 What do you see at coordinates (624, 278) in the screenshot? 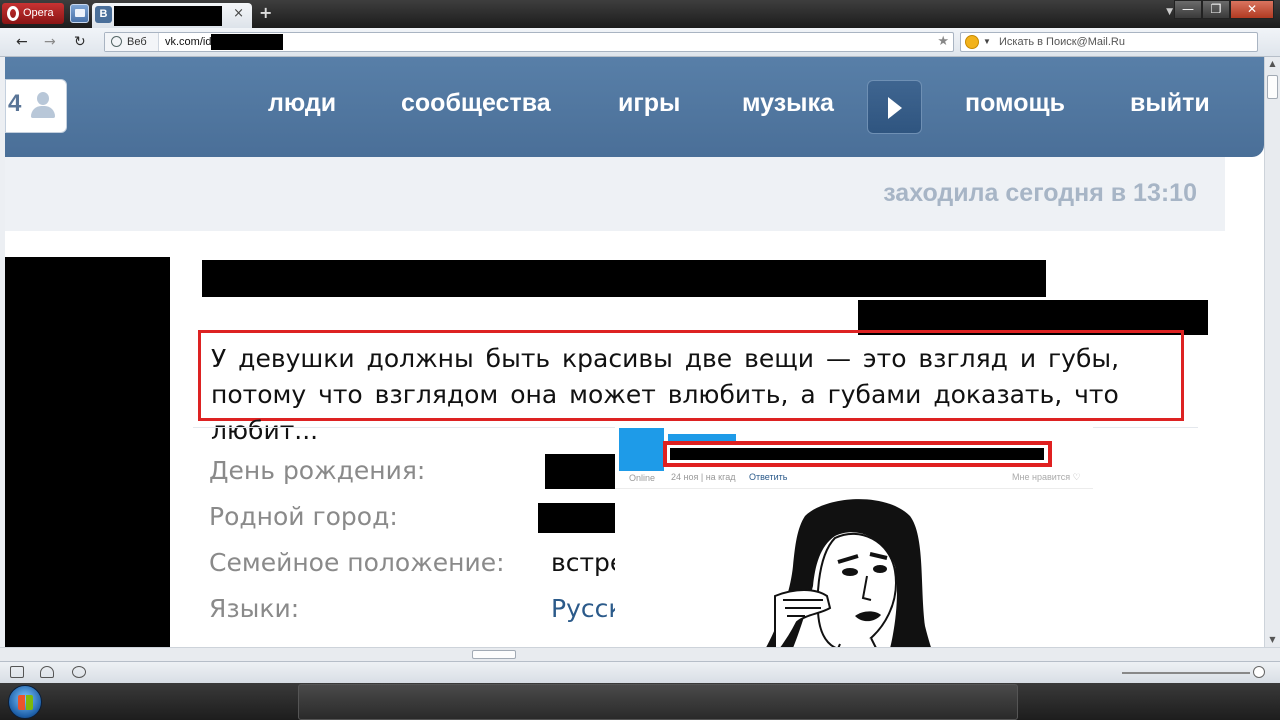
I see `profile-name-redacted` at bounding box center [624, 278].